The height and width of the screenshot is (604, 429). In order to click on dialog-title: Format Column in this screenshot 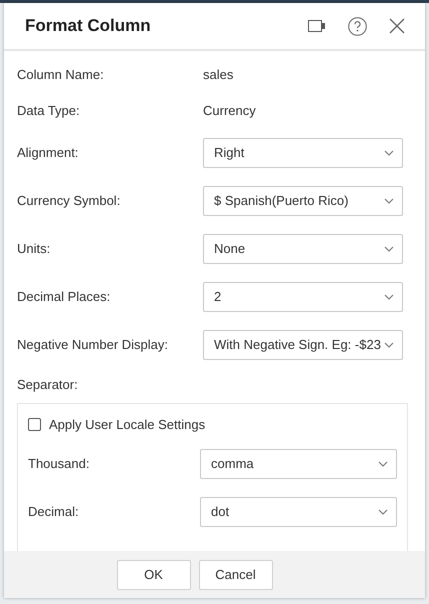, I will do `click(88, 26)`.